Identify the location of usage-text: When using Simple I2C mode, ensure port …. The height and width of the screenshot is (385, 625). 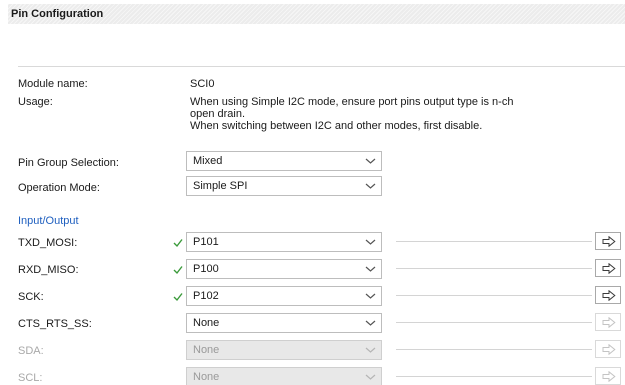
(351, 114).